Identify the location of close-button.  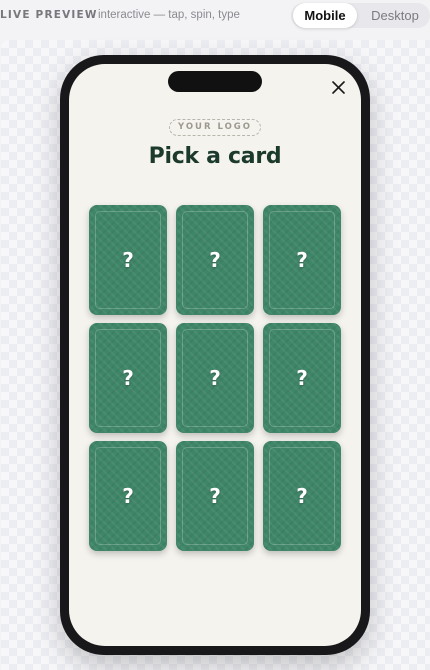
(338, 87).